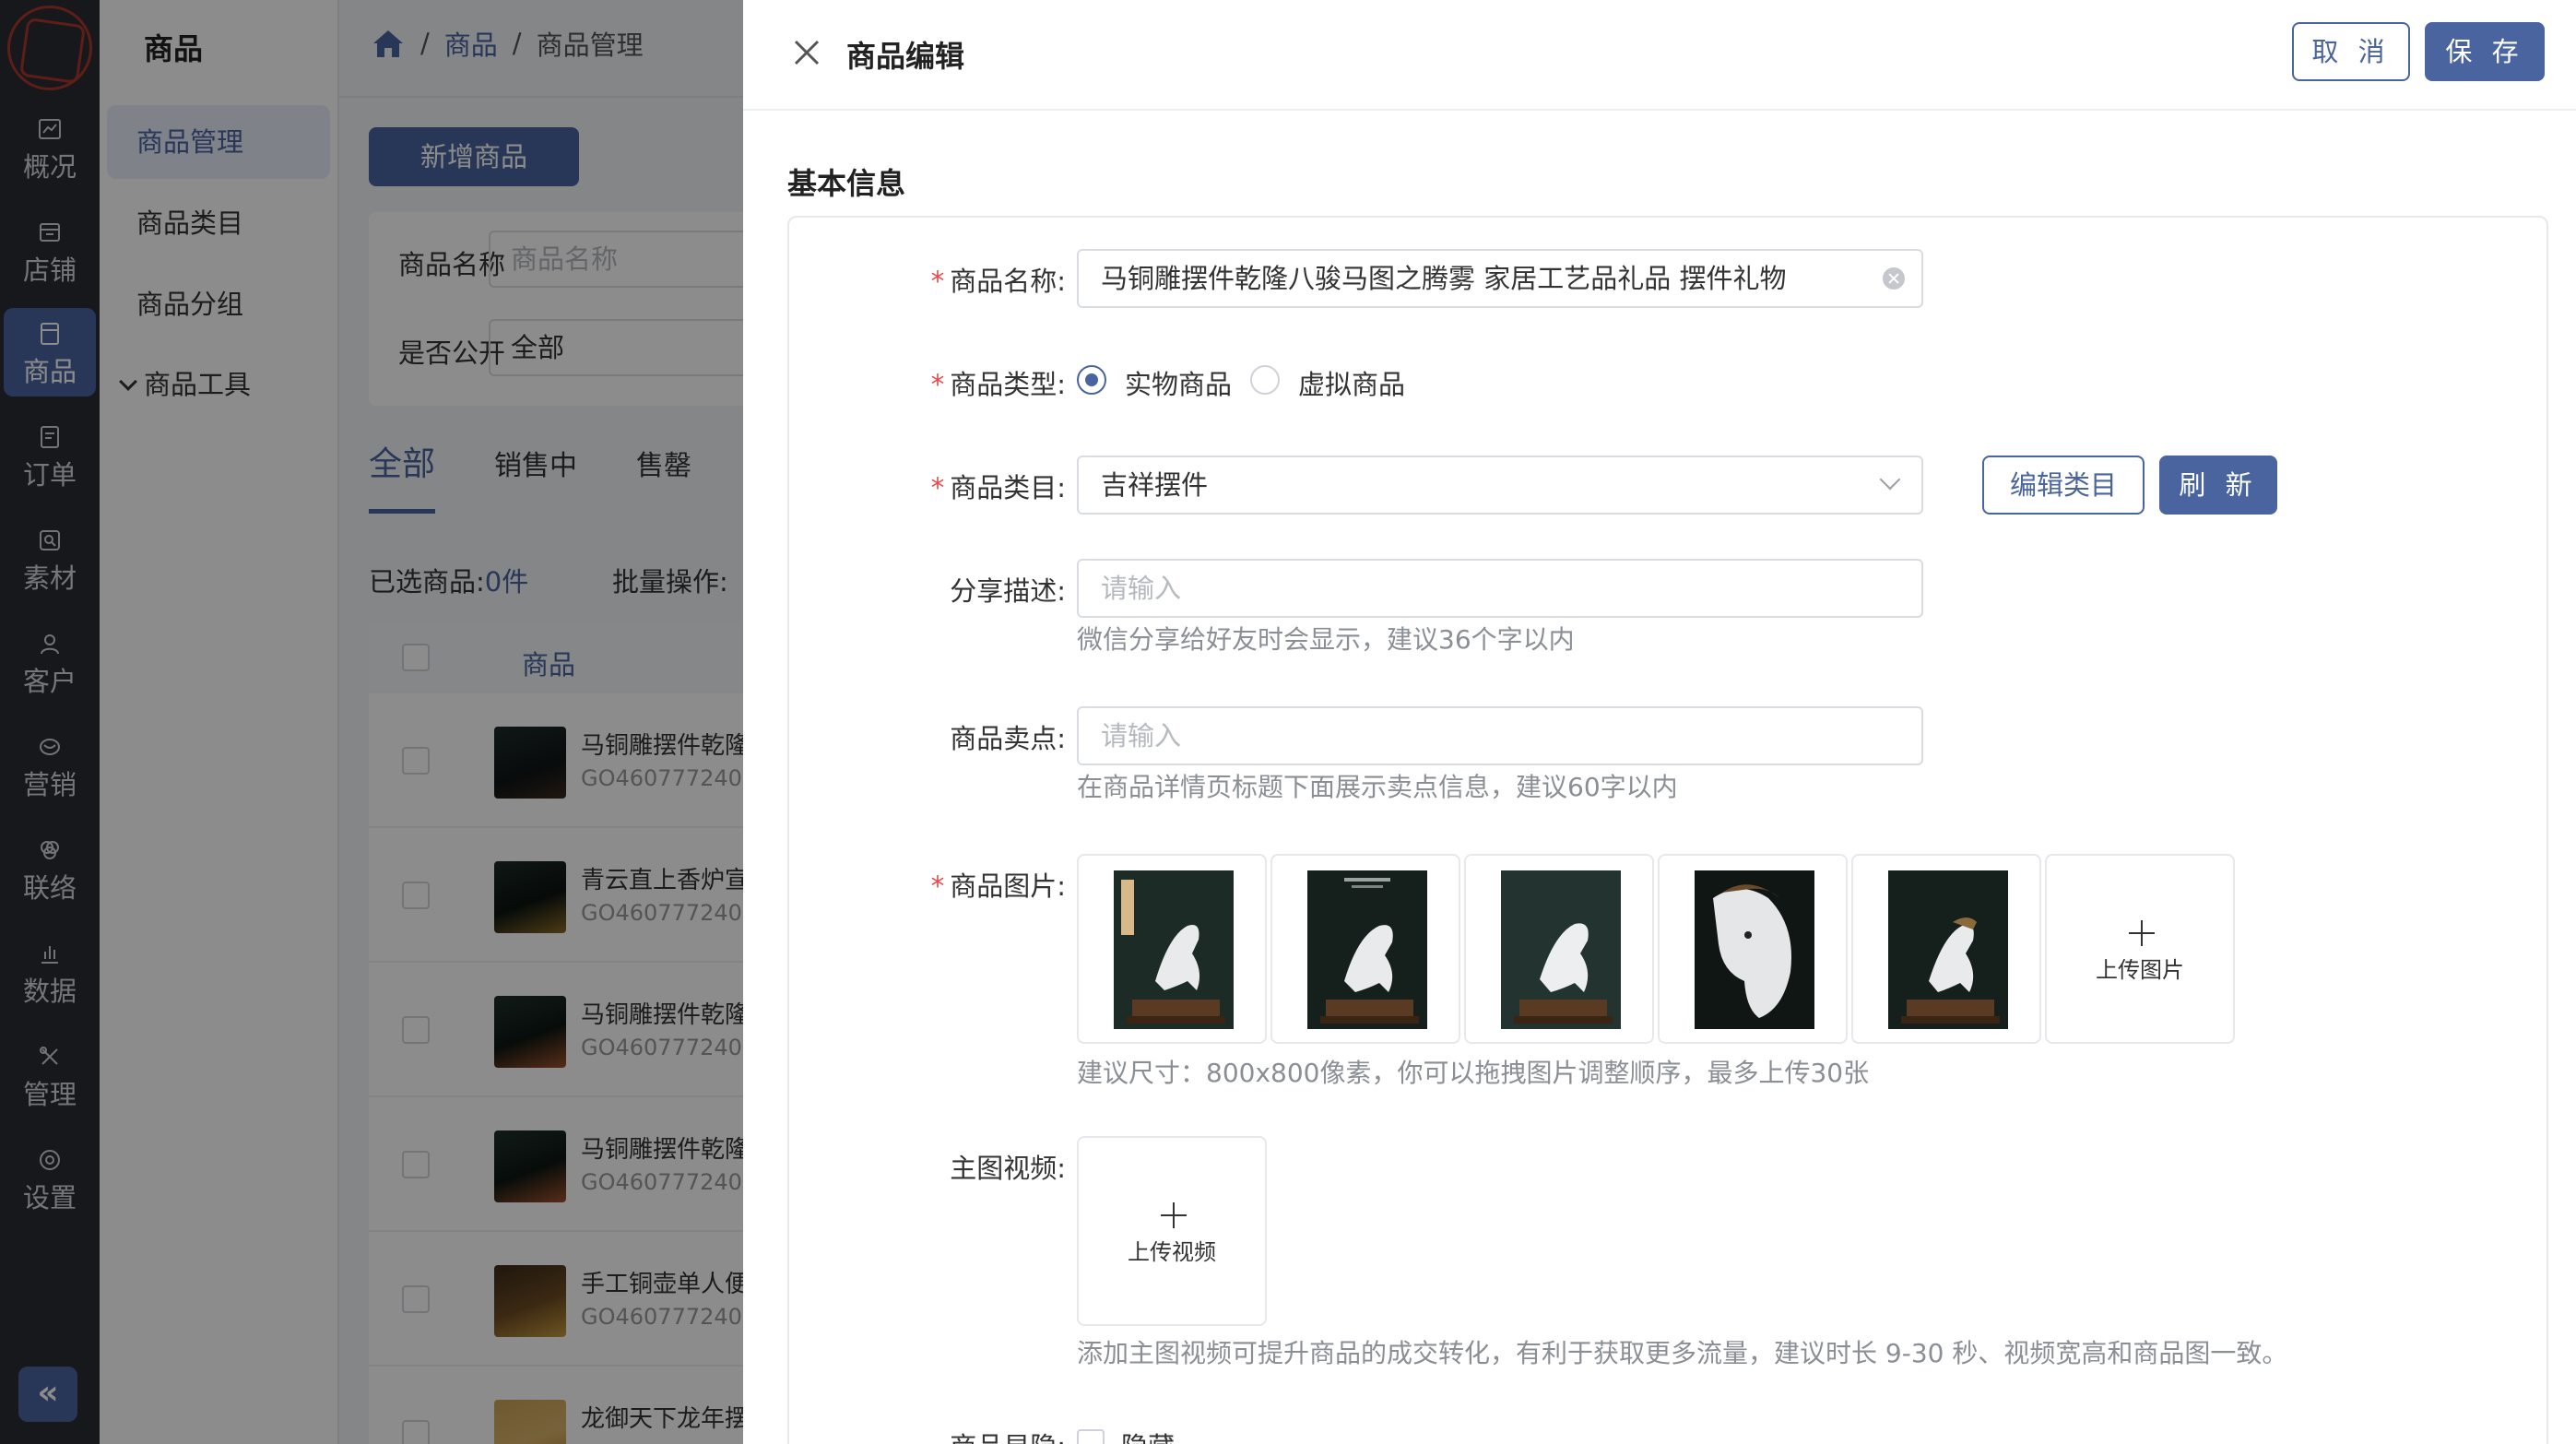 This screenshot has height=1444, width=2576. I want to click on radio-physical-label: 实物商品, so click(1178, 382).